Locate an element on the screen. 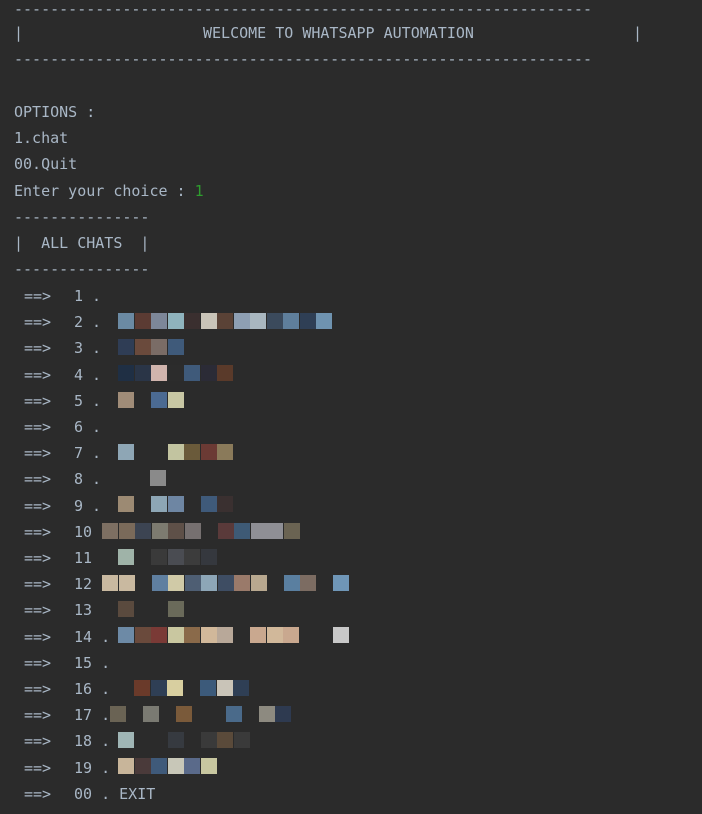 Image resolution: width=702 pixels, height=814 pixels. banner-left-pipe: | is located at coordinates (19, 33).